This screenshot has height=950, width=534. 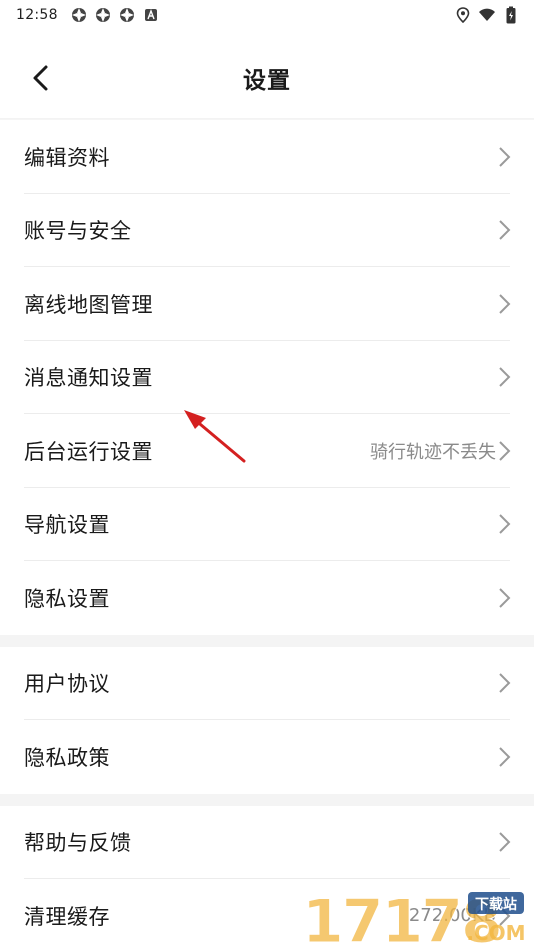 I want to click on settings-item-help-feedback: 帮助与反馈, so click(x=267, y=842).